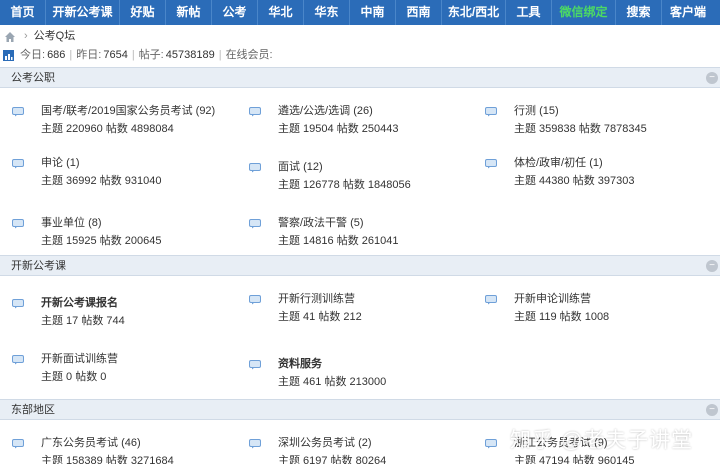 Image resolution: width=720 pixels, height=464 pixels. I want to click on nav-item-zhongnan: 中南, so click(373, 12).